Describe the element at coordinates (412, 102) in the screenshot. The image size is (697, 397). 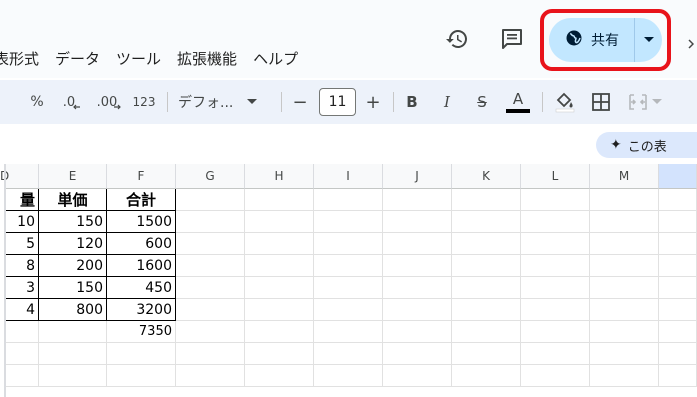
I see `bold-button: B` at that location.